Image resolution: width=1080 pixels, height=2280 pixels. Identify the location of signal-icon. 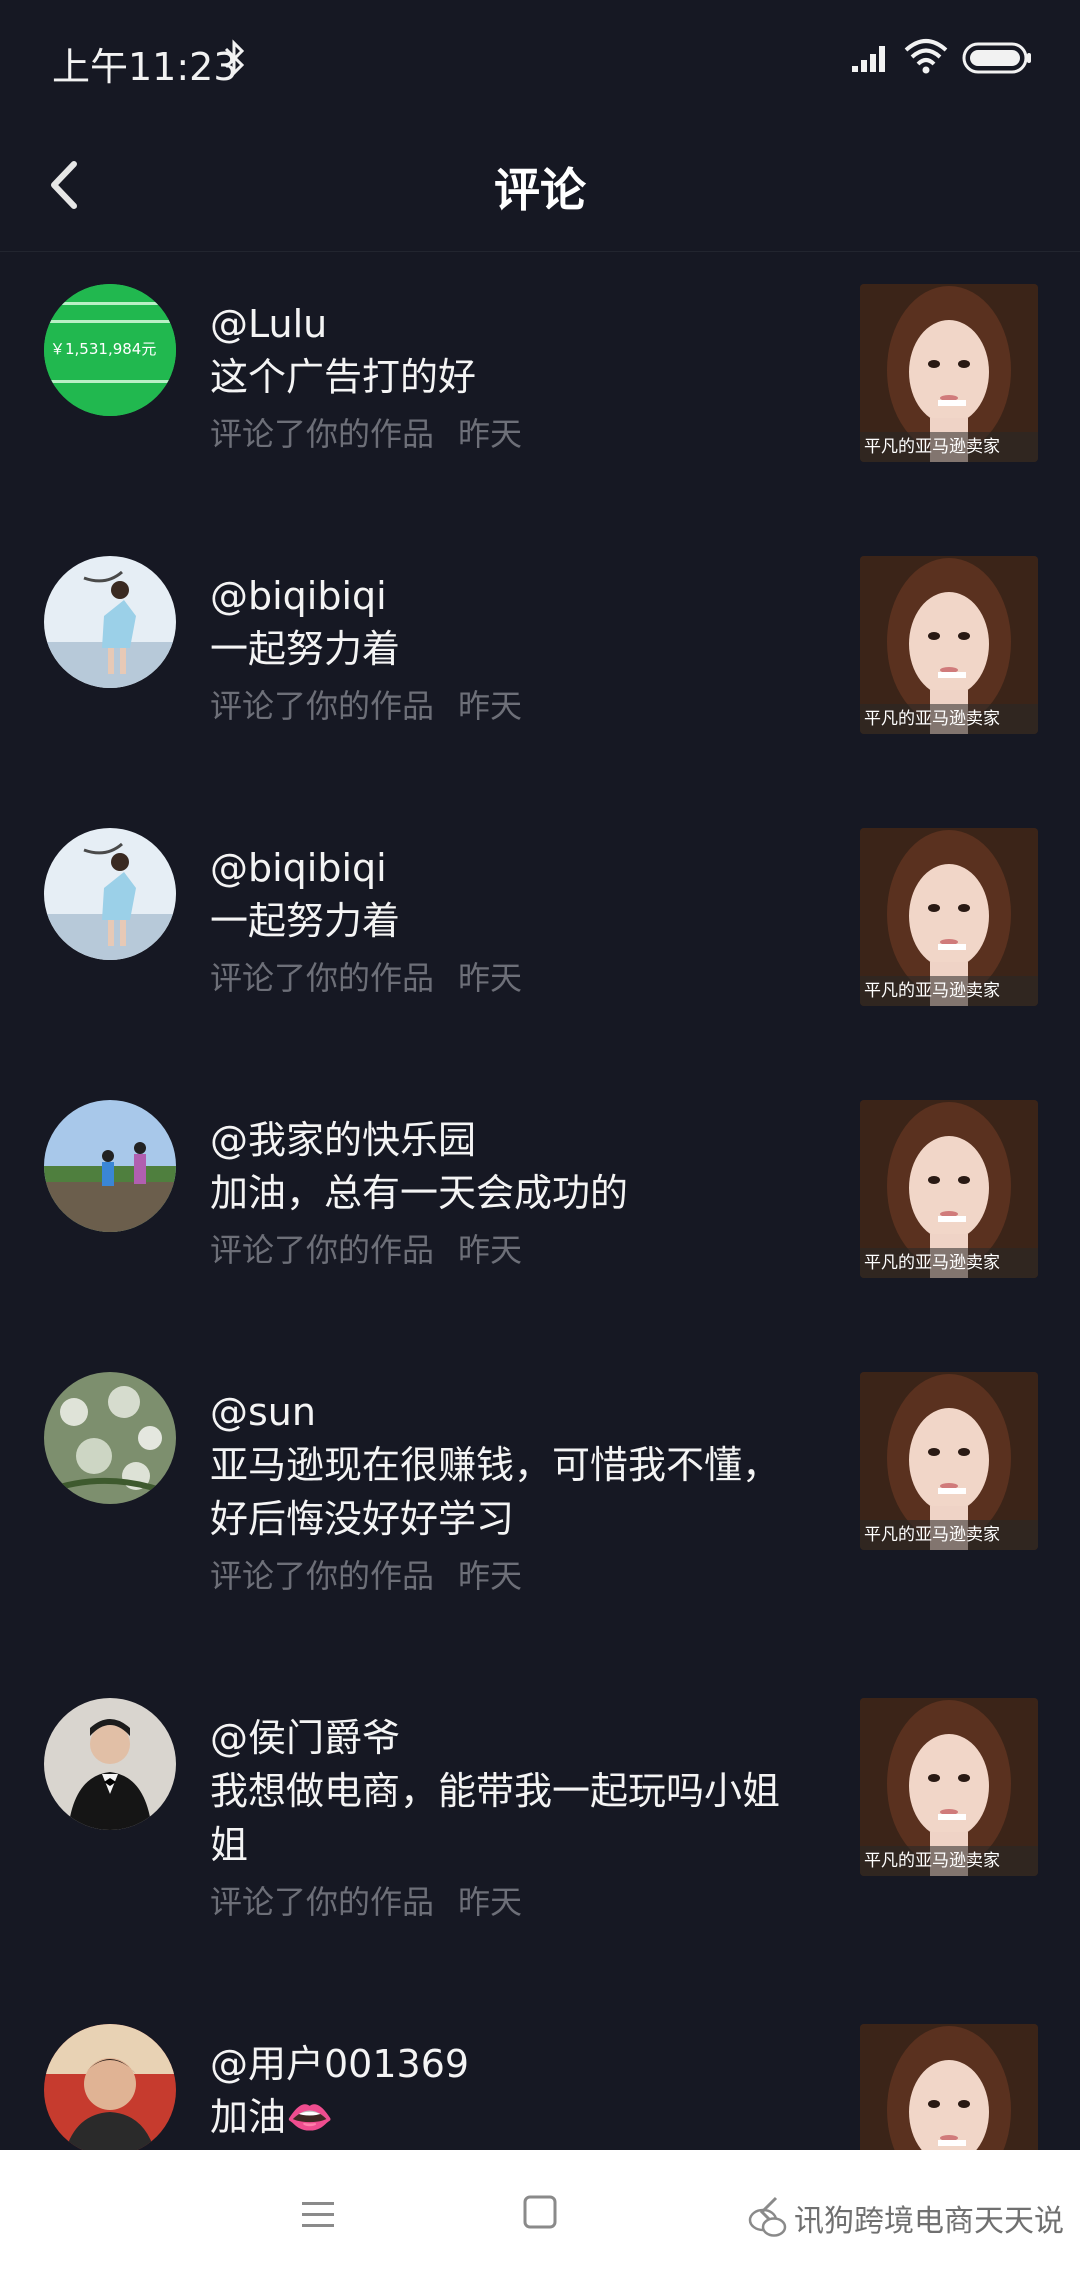
(868, 59).